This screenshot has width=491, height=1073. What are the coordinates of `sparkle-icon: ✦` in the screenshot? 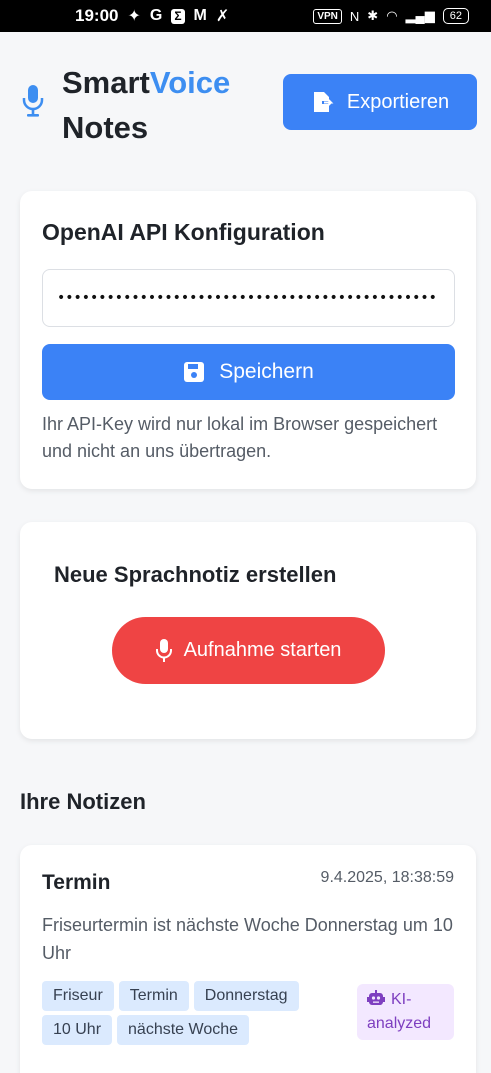 It's located at (134, 16).